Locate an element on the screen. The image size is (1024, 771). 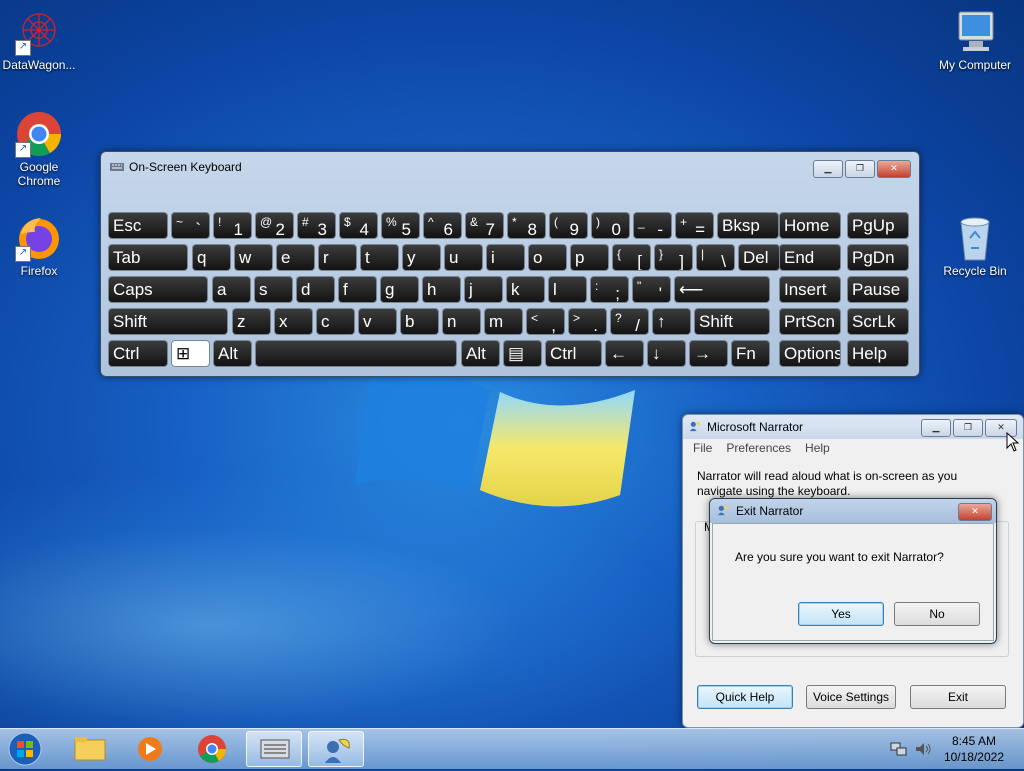
key-2: @2 is located at coordinates (274, 225).